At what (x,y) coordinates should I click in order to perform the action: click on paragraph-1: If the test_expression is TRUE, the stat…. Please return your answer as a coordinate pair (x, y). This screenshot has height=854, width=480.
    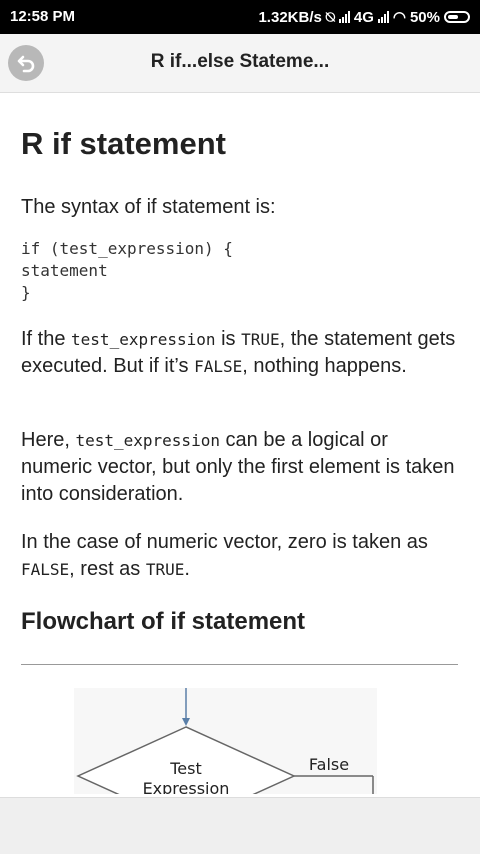
    Looking at the image, I should click on (238, 352).